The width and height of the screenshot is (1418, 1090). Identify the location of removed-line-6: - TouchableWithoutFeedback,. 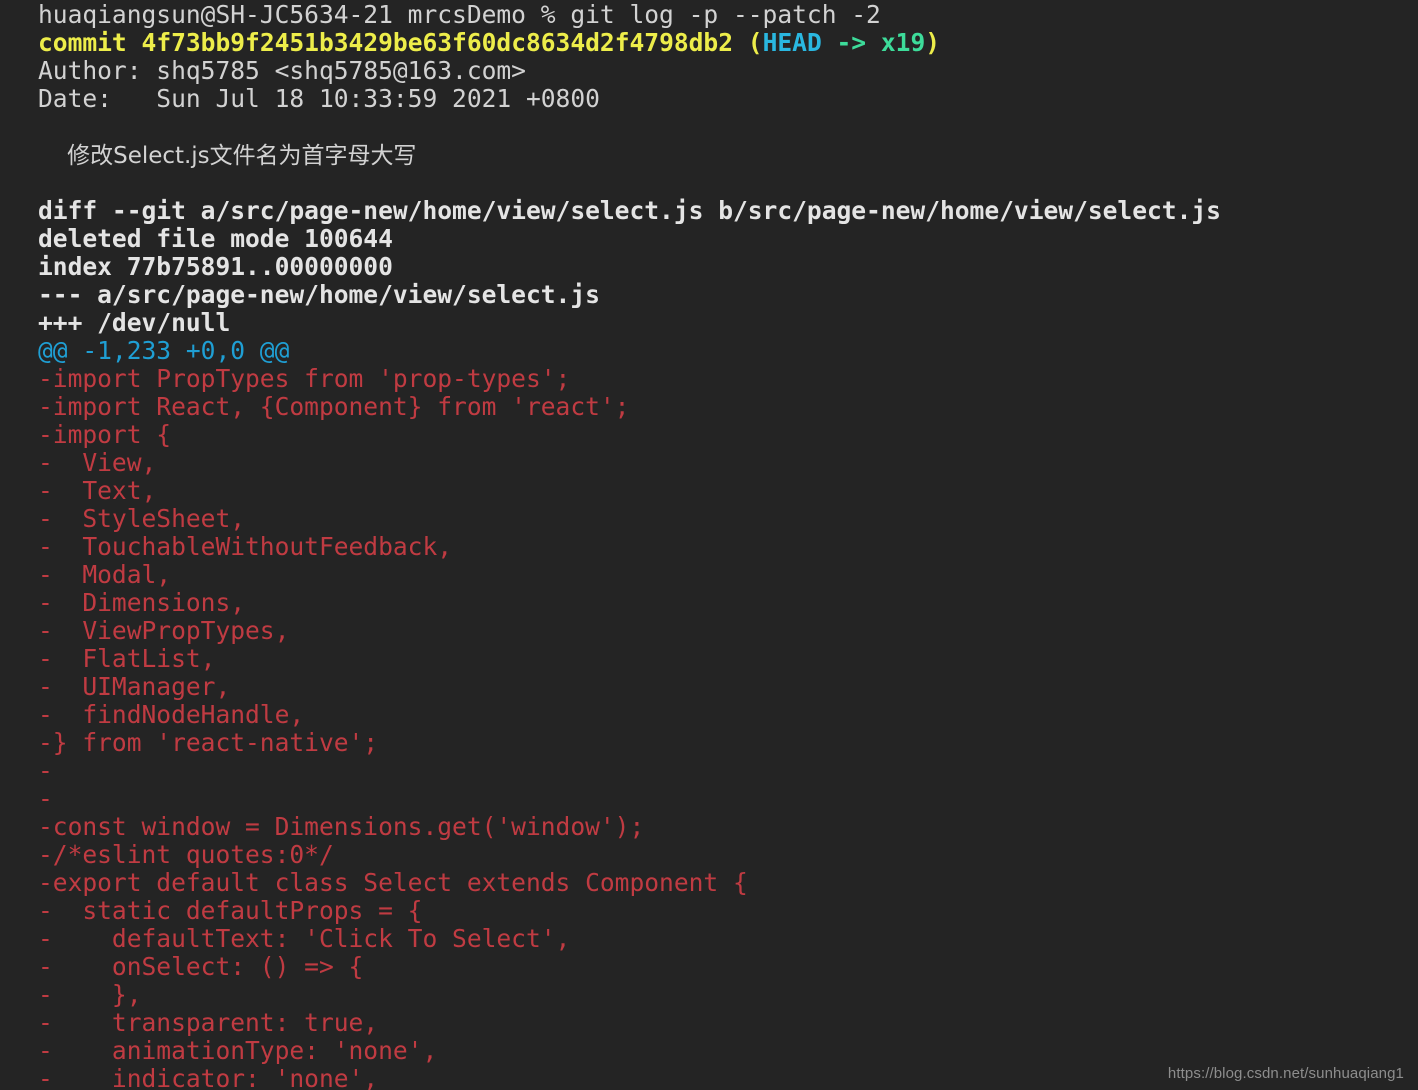
(728, 547).